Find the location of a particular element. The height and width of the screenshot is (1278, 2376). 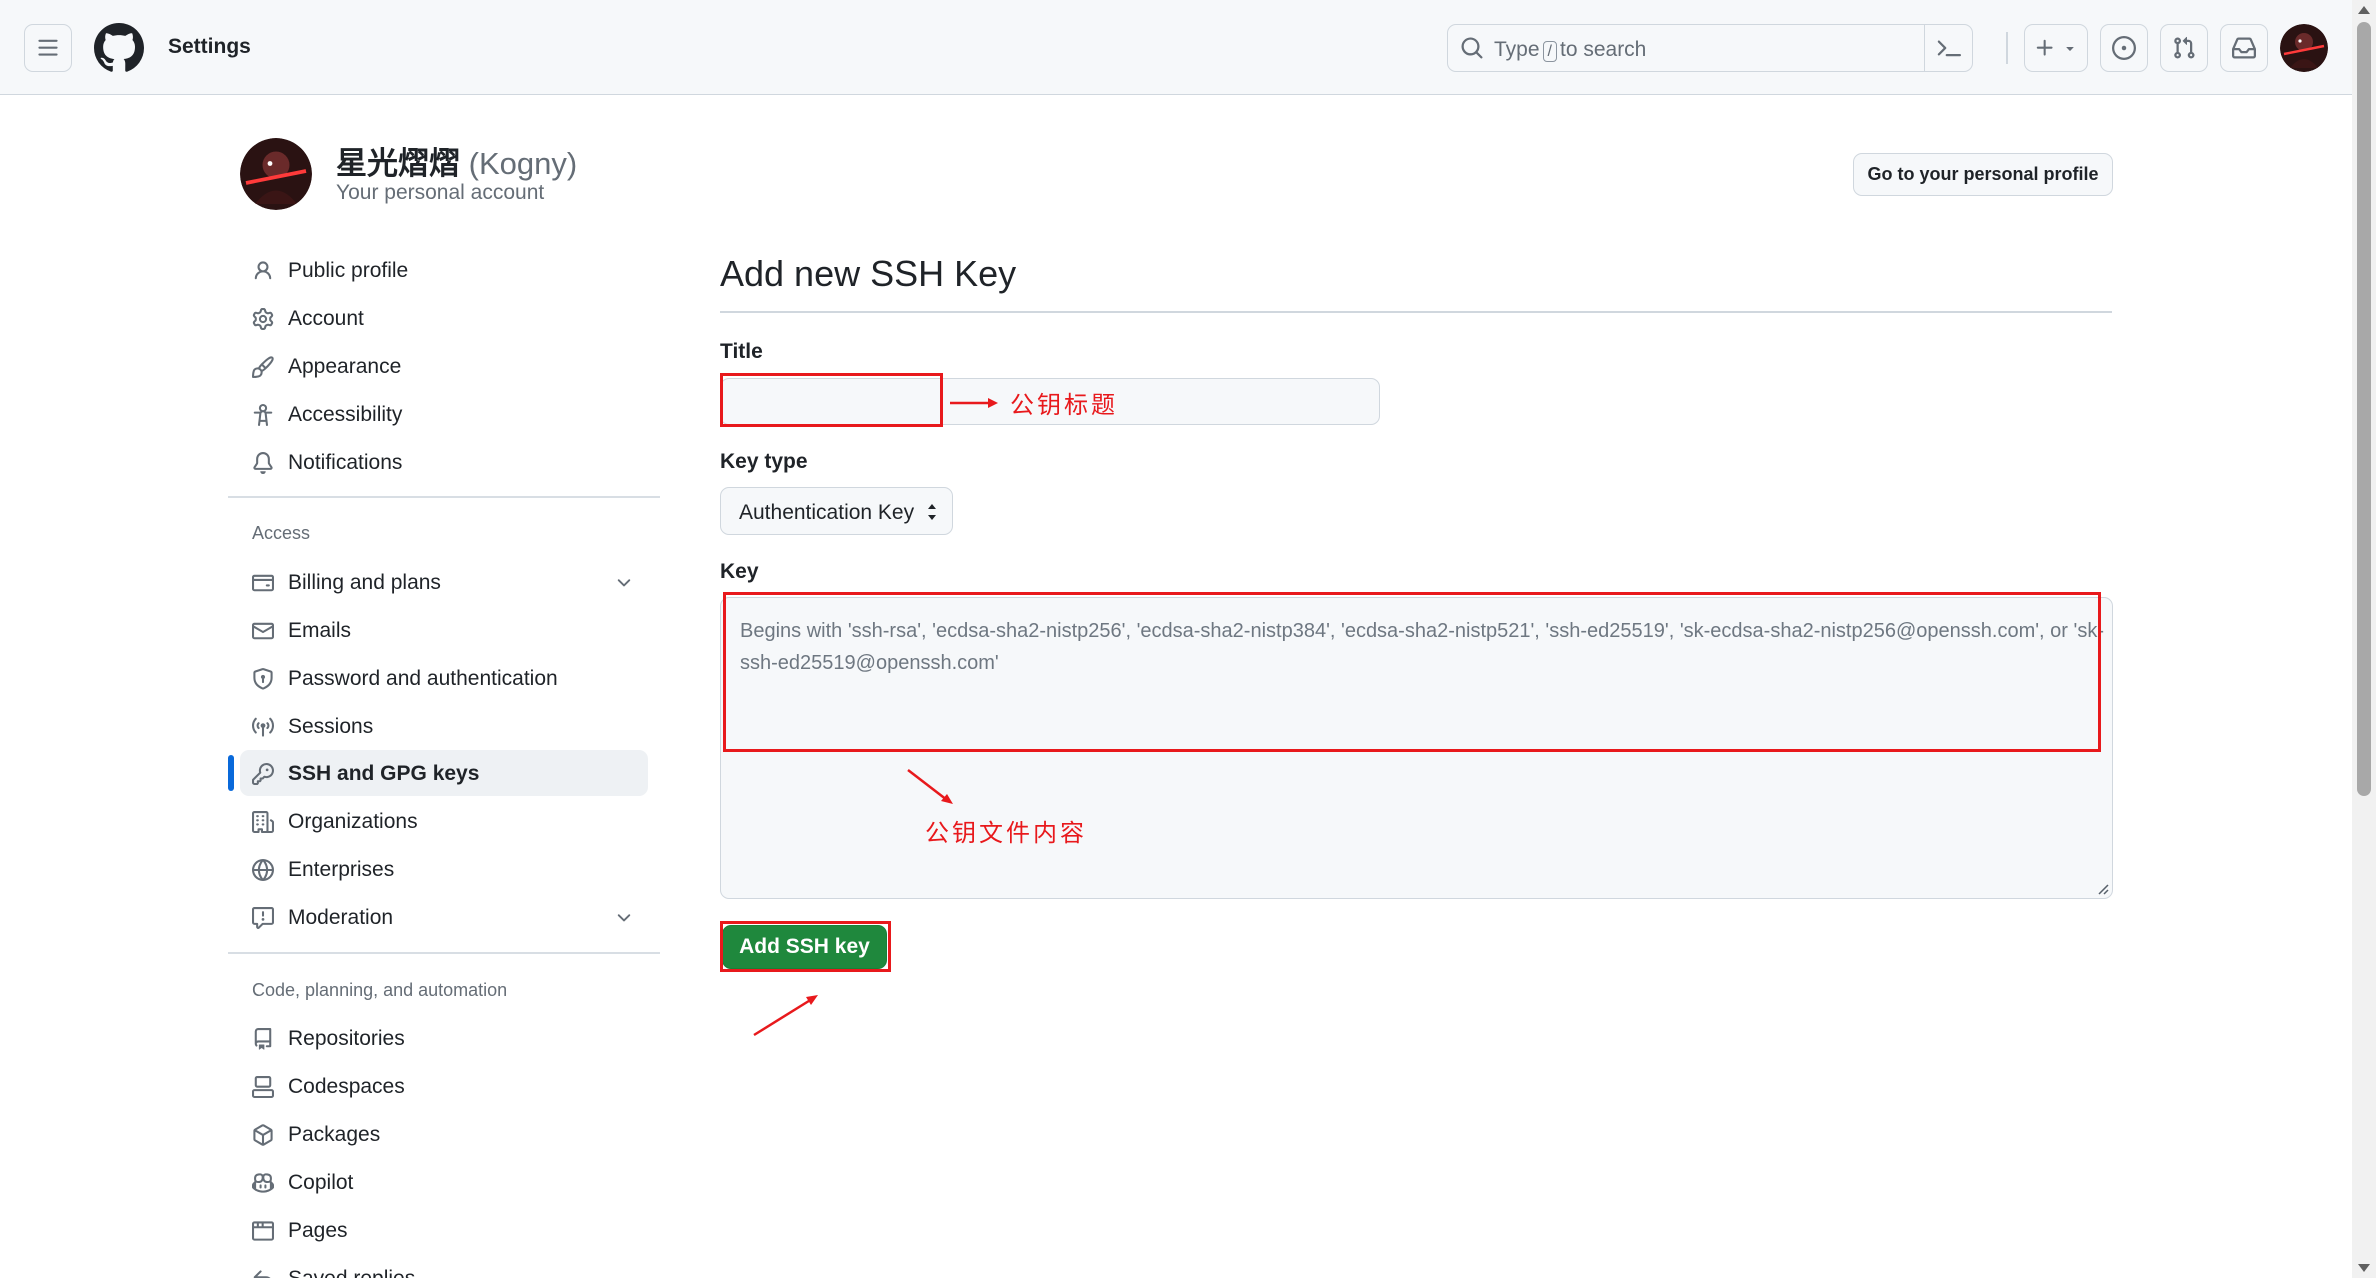

sidebar-item-label: SSH and GPG keys is located at coordinates (384, 773).